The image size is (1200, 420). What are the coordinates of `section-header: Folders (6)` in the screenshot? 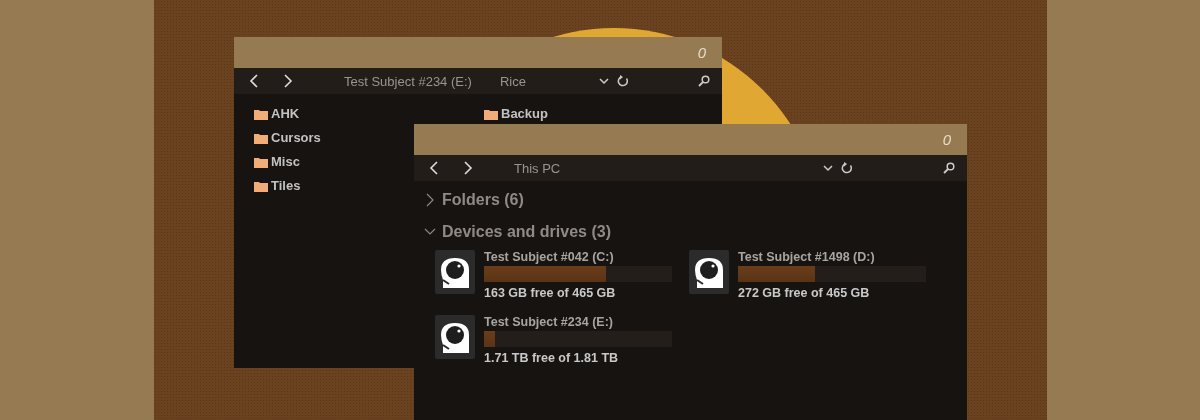 It's located at (695, 200).